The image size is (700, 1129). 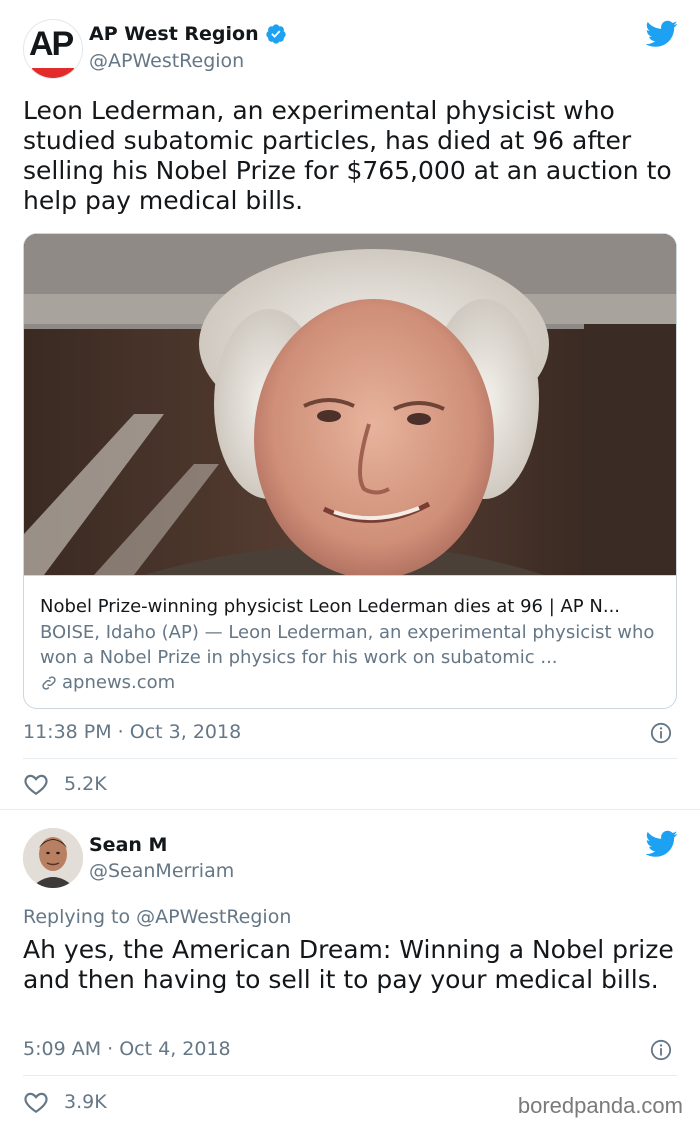 I want to click on tweet-timestamp: 11:38 PM · Oct 3, 2018, so click(x=132, y=732).